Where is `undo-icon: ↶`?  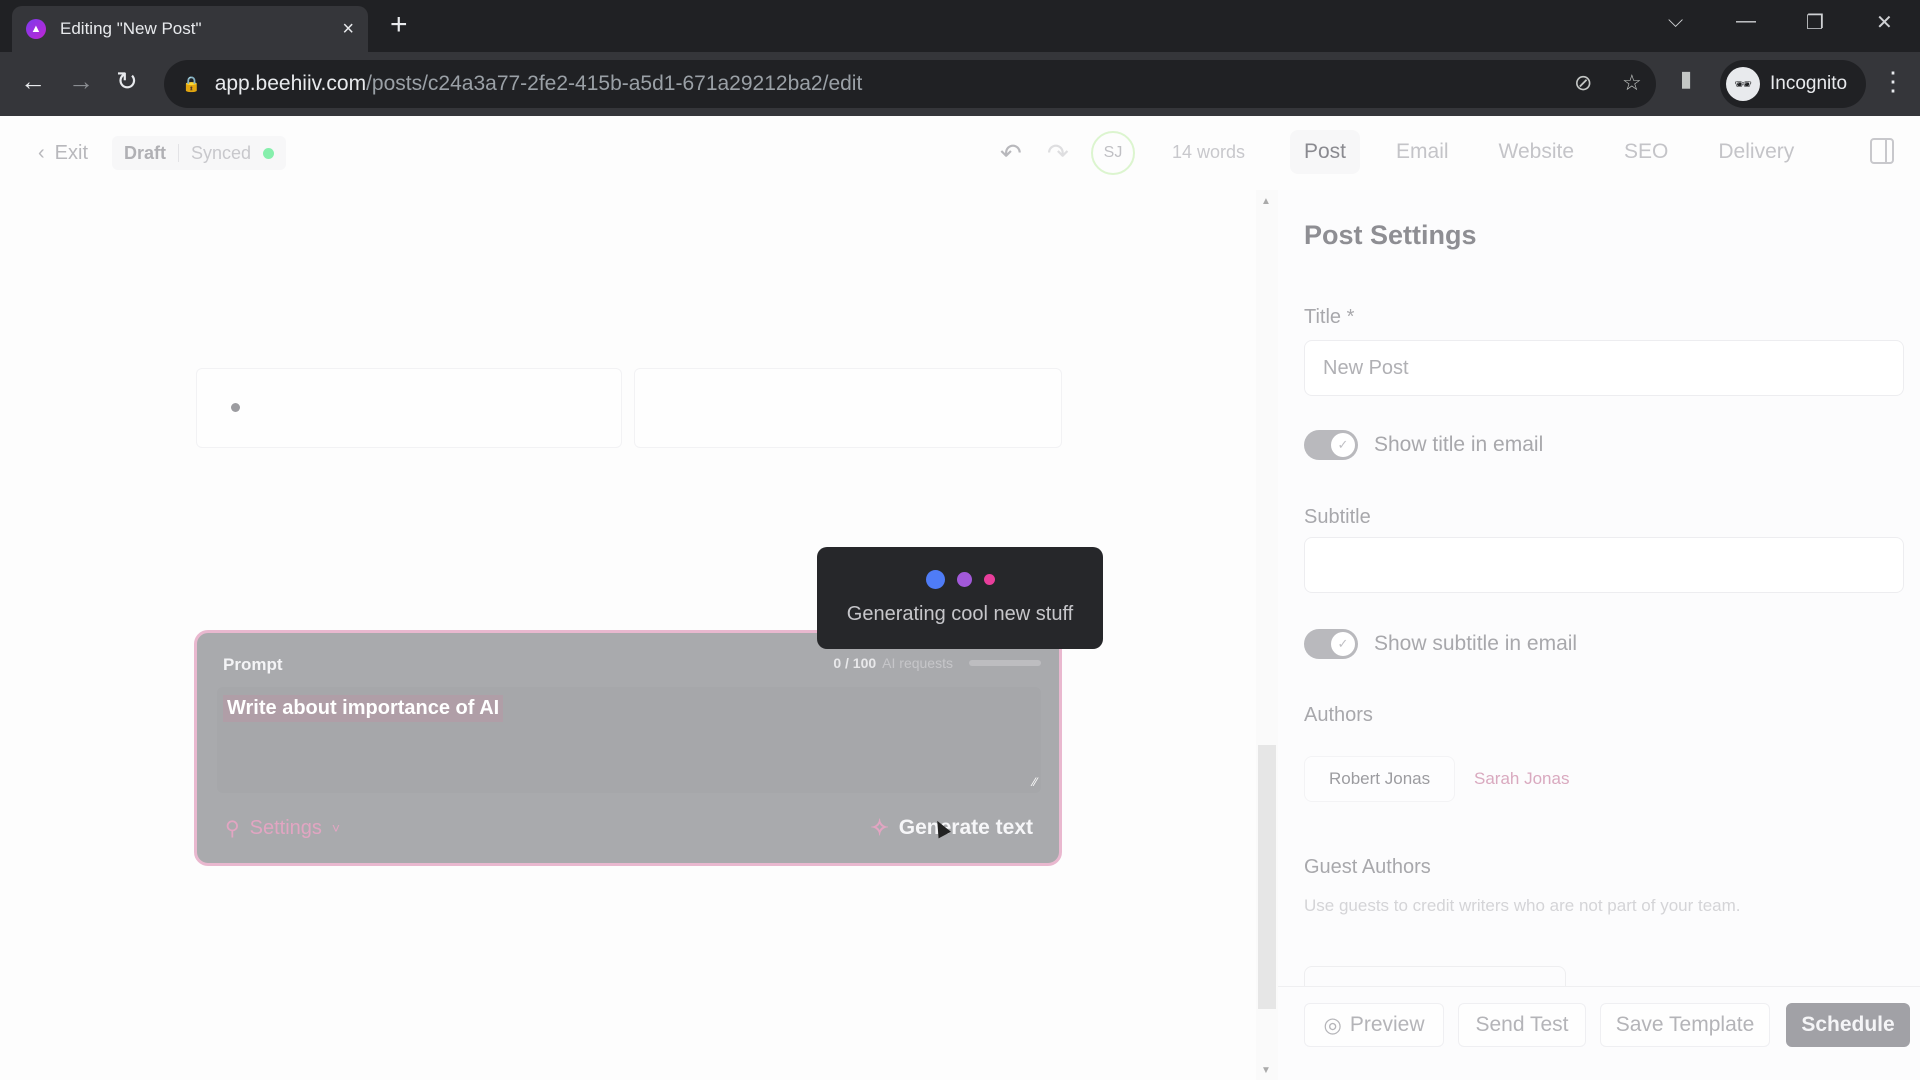
undo-icon: ↶ is located at coordinates (1011, 153).